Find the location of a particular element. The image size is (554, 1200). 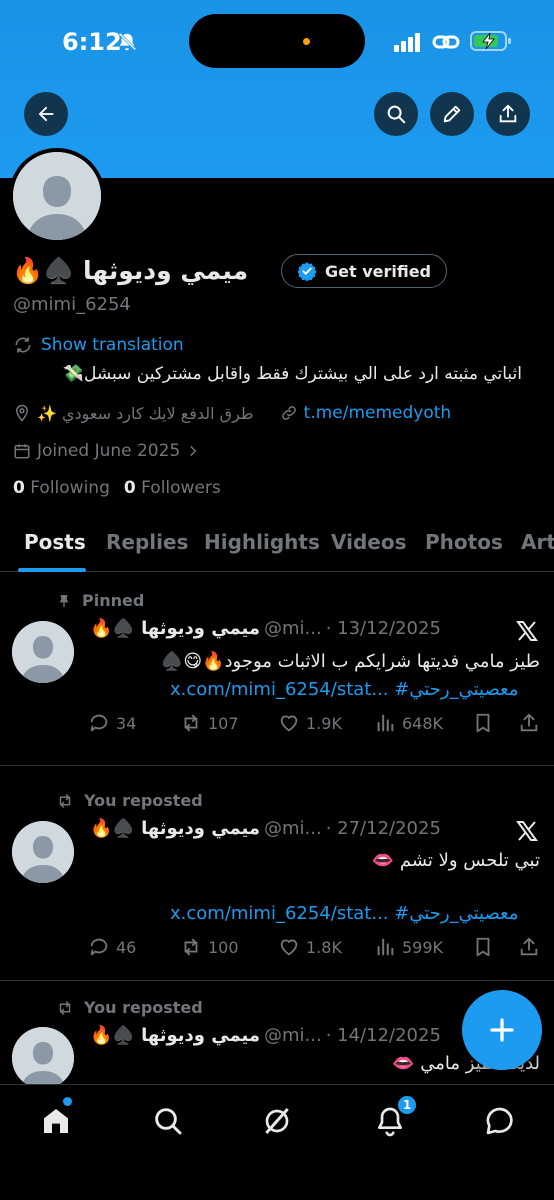

verified-badge-icon is located at coordinates (307, 271).